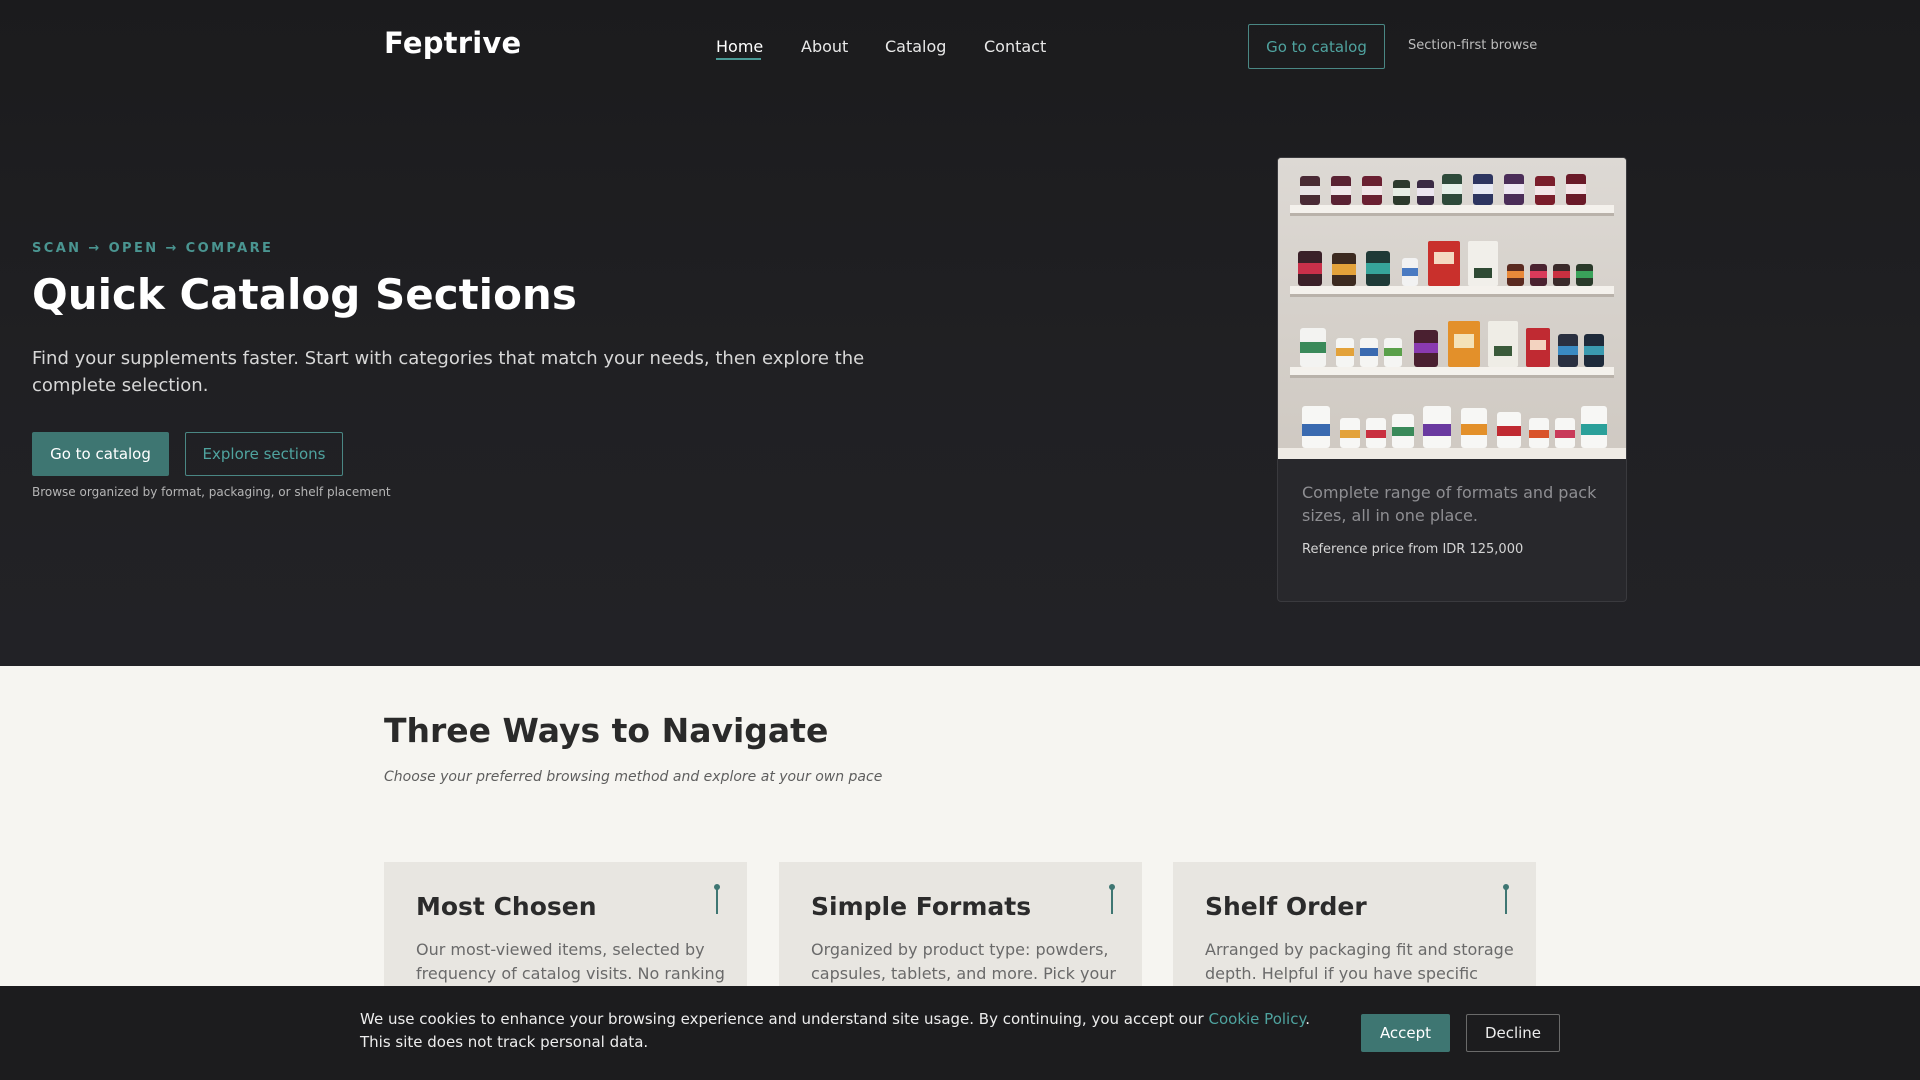 This screenshot has width=1920, height=1080. Describe the element at coordinates (824, 46) in the screenshot. I see `nav-about: About` at that location.